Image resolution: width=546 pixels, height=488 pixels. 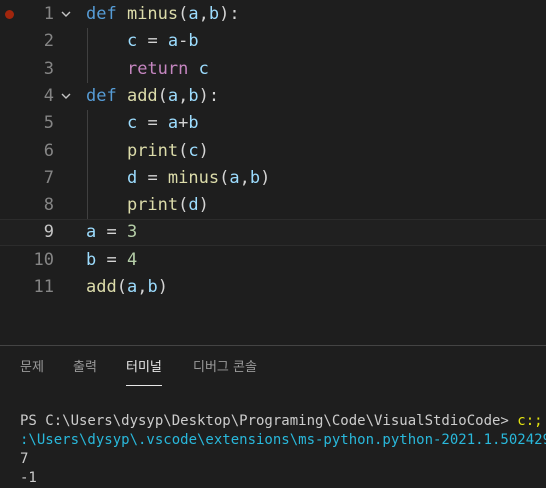 I want to click on line-number: 10, so click(x=43, y=259).